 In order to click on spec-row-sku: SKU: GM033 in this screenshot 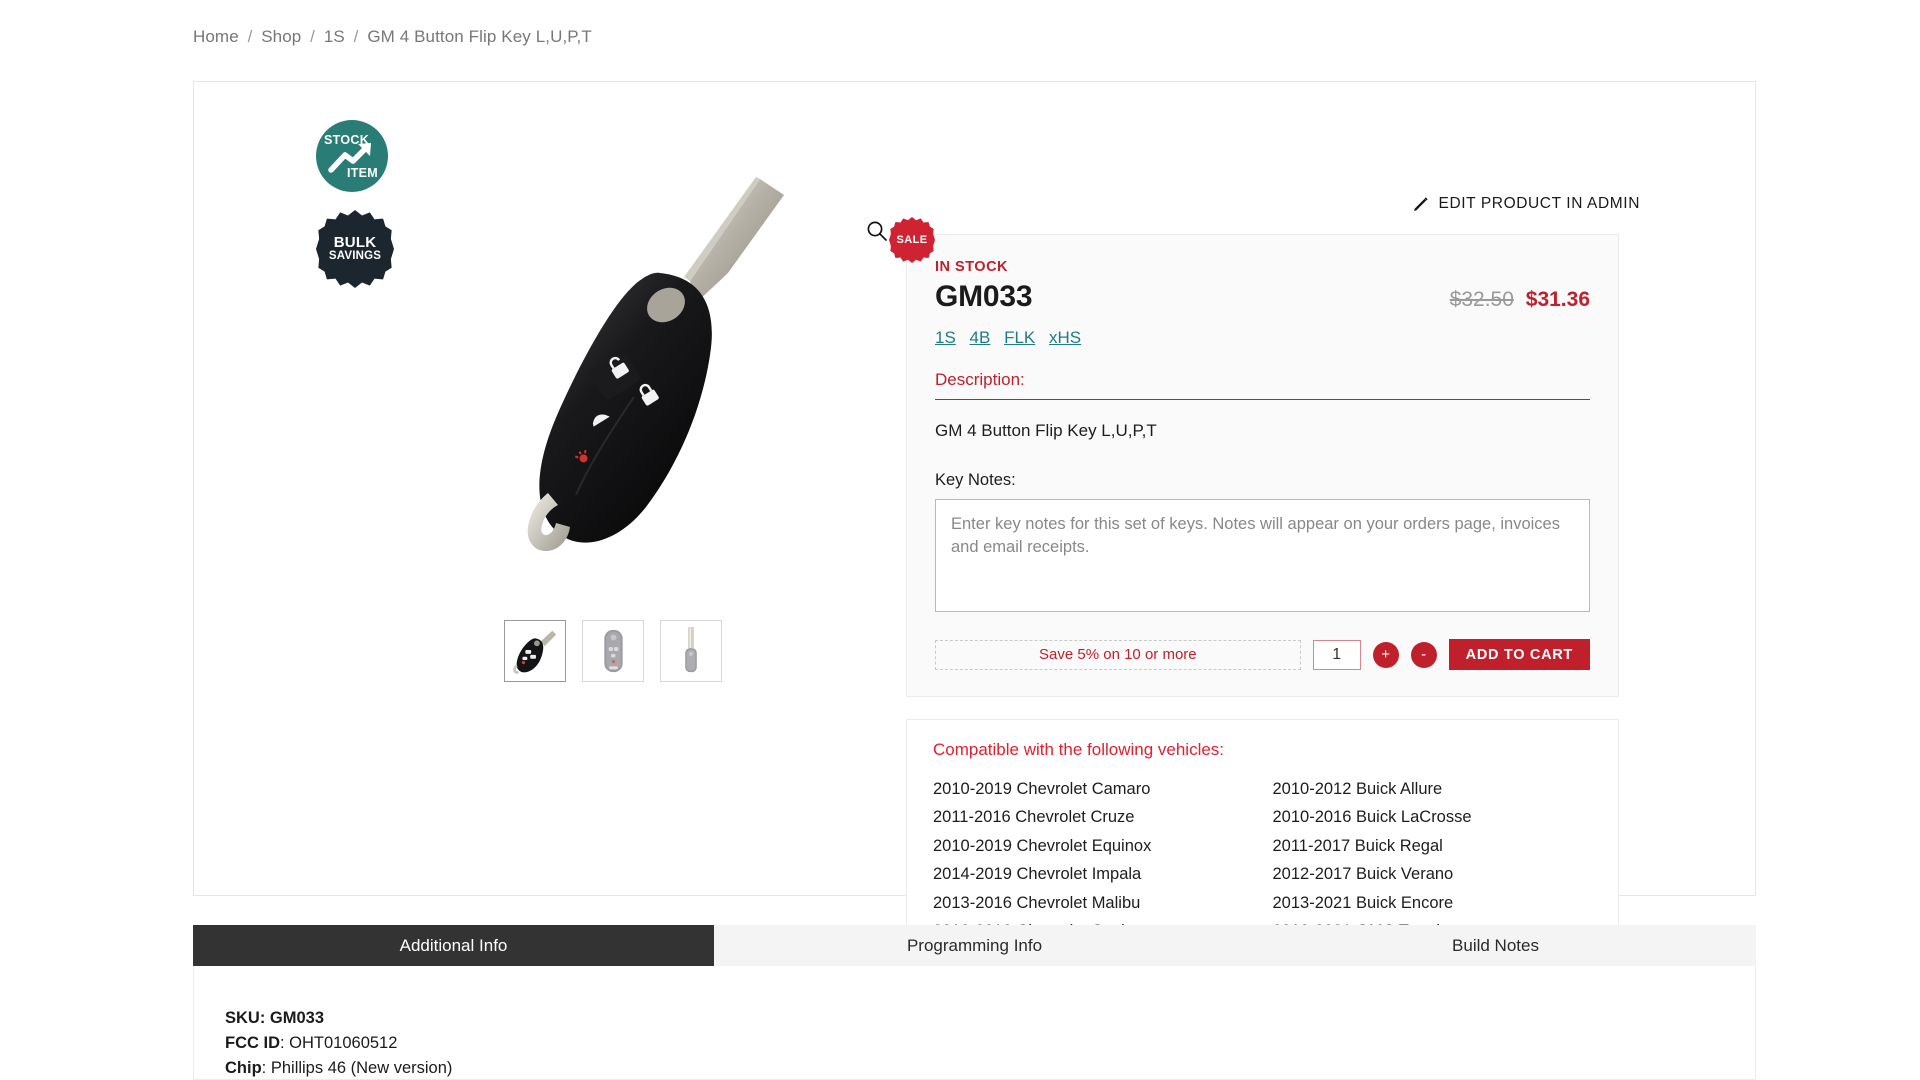, I will do `click(990, 1018)`.